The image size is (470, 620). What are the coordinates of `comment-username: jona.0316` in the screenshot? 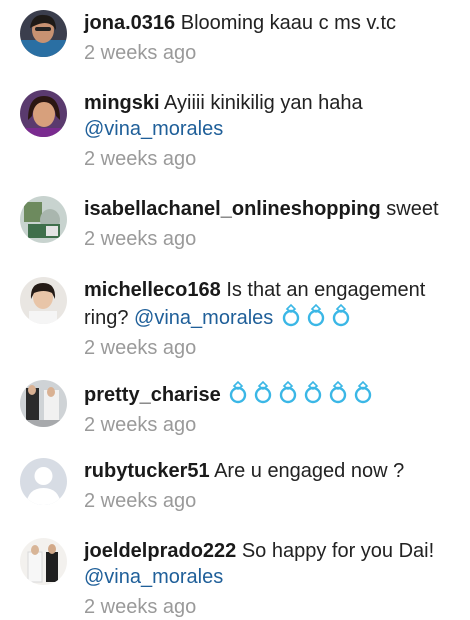 It's located at (129, 23).